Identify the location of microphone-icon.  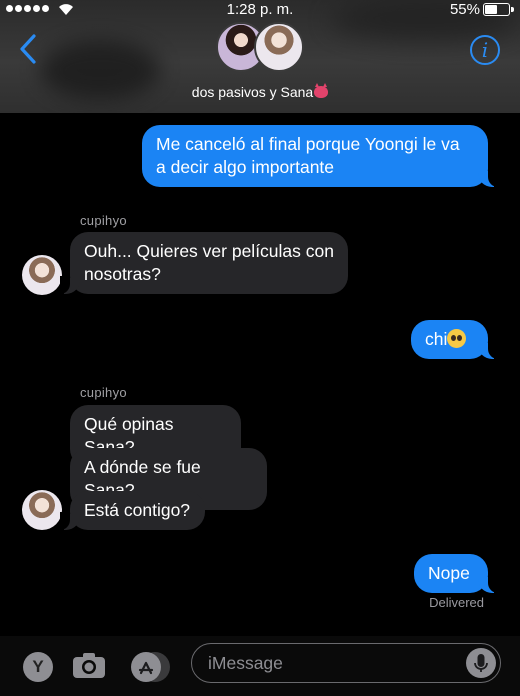
(481, 663).